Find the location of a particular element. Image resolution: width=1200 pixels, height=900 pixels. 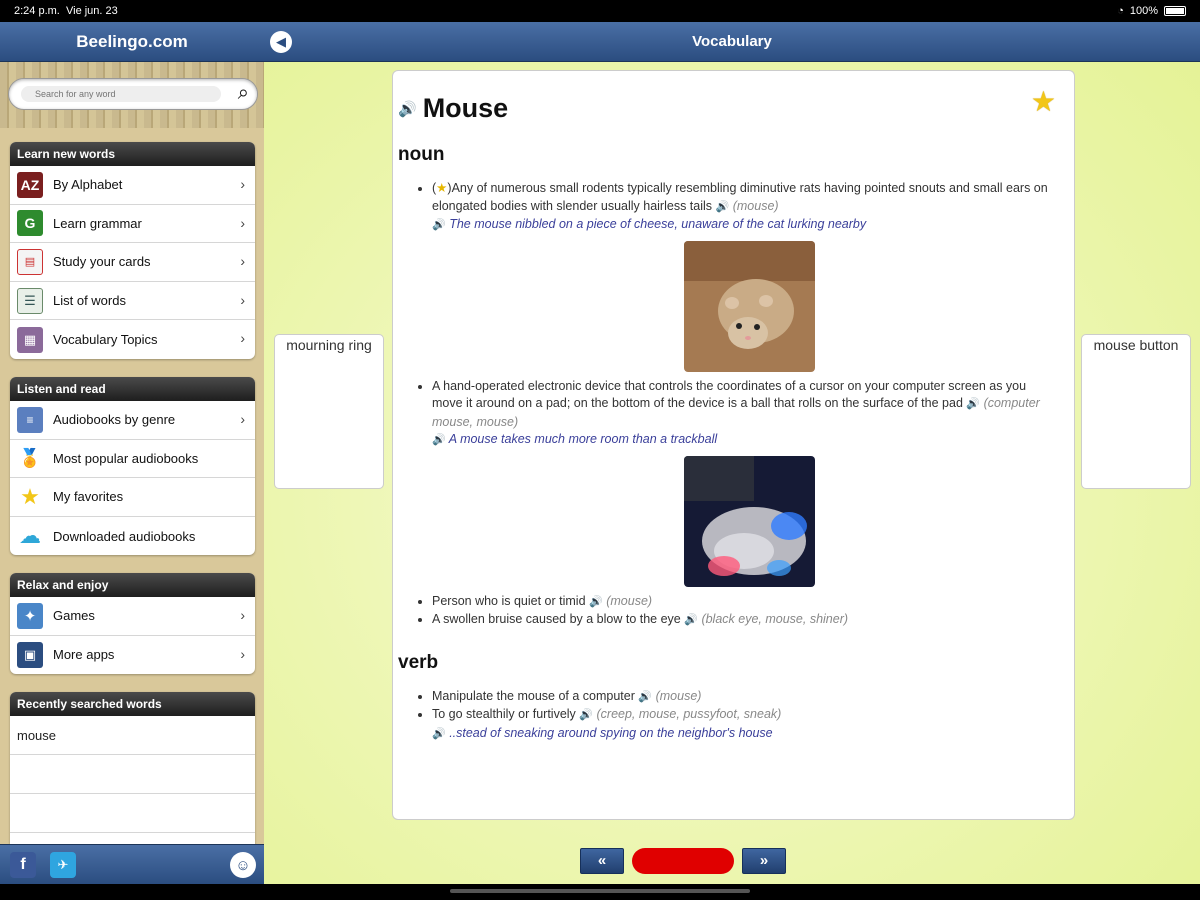

sidebar-item-study-cards: ▤ Study your cards › is located at coordinates (132, 262).